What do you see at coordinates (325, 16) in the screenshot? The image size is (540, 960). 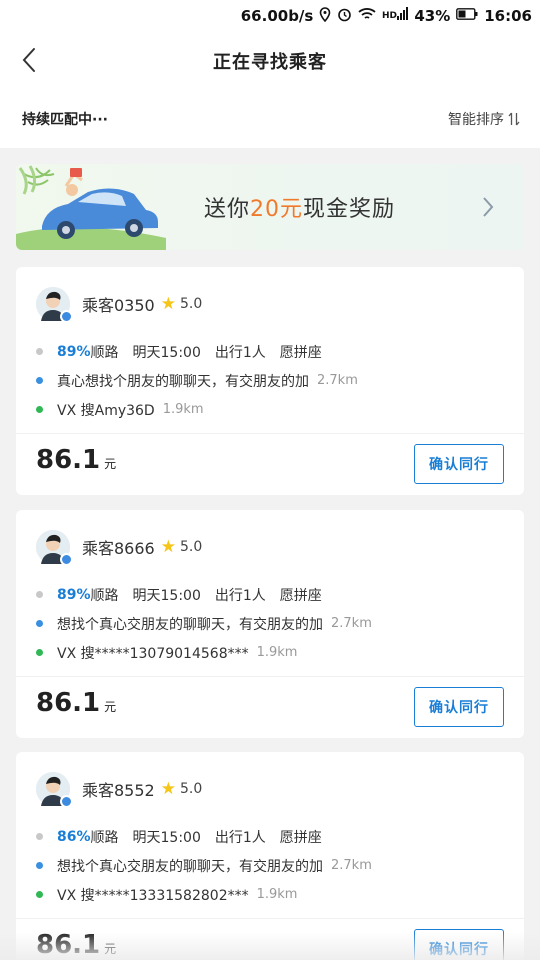 I see `location-icon` at bounding box center [325, 16].